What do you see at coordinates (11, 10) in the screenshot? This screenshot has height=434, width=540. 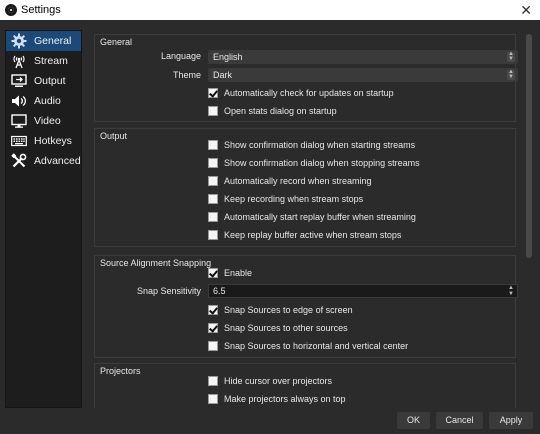 I see `obs-logo-icon` at bounding box center [11, 10].